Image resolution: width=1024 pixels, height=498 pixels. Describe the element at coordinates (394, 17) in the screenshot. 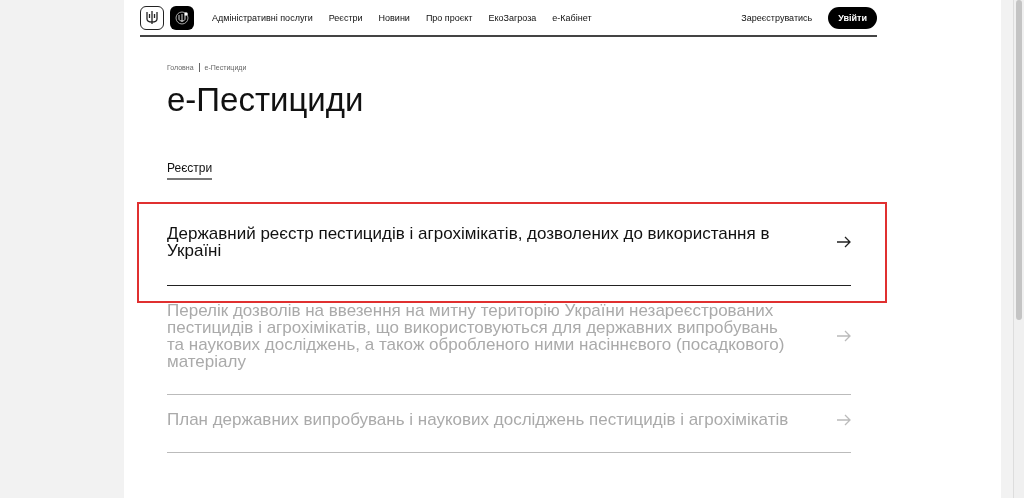

I see `nav-link: Новини` at that location.